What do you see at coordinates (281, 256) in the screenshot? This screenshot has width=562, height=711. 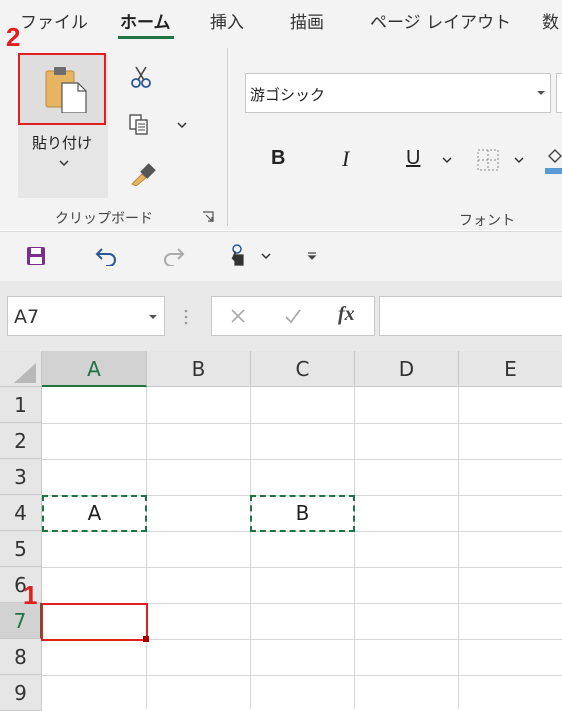 I see `quick-access-toolbar` at bounding box center [281, 256].